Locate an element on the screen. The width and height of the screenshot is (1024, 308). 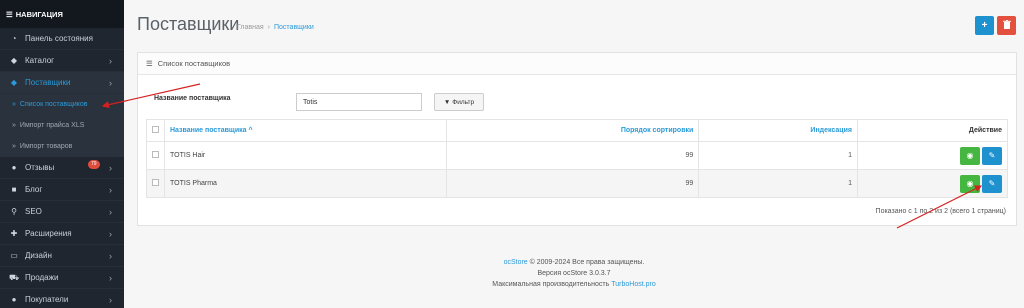
menu-icon: ☰ is located at coordinates (9, 14).